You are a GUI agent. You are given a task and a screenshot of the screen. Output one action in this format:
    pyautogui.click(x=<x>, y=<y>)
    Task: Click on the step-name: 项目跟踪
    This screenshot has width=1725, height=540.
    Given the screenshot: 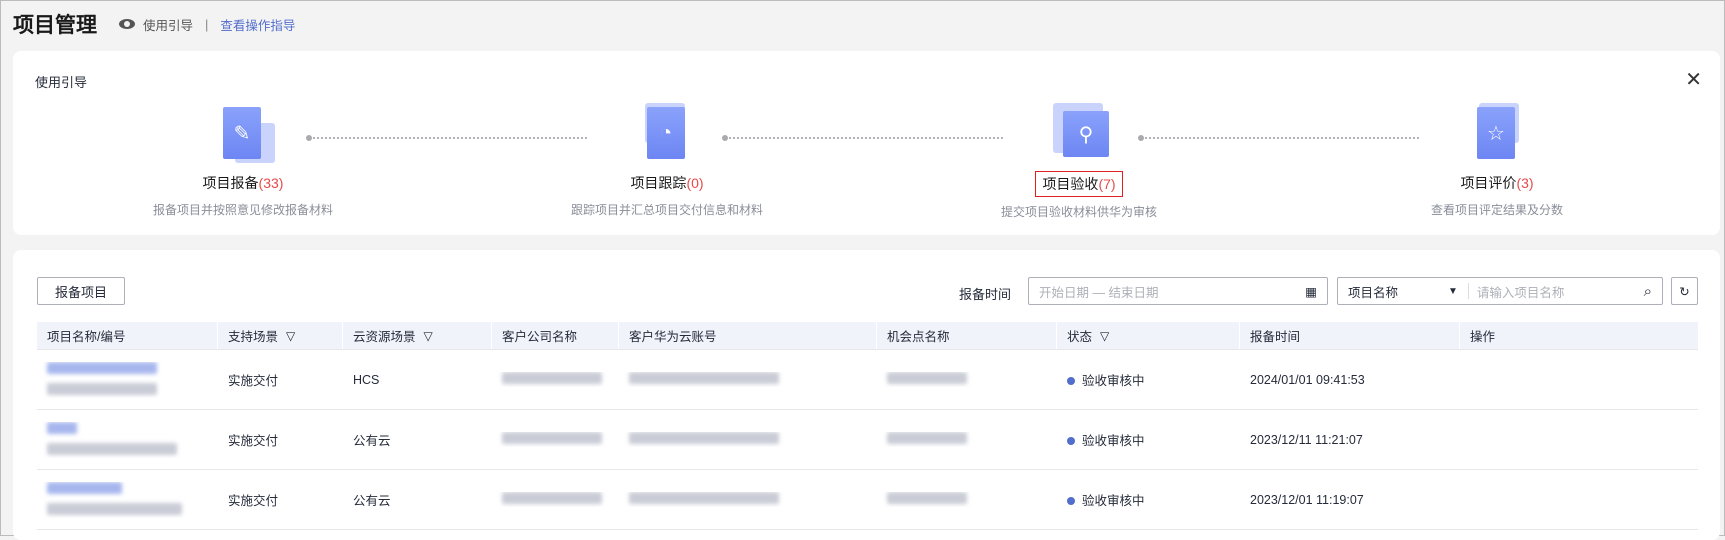 What is the action you would take?
    pyautogui.click(x=658, y=183)
    